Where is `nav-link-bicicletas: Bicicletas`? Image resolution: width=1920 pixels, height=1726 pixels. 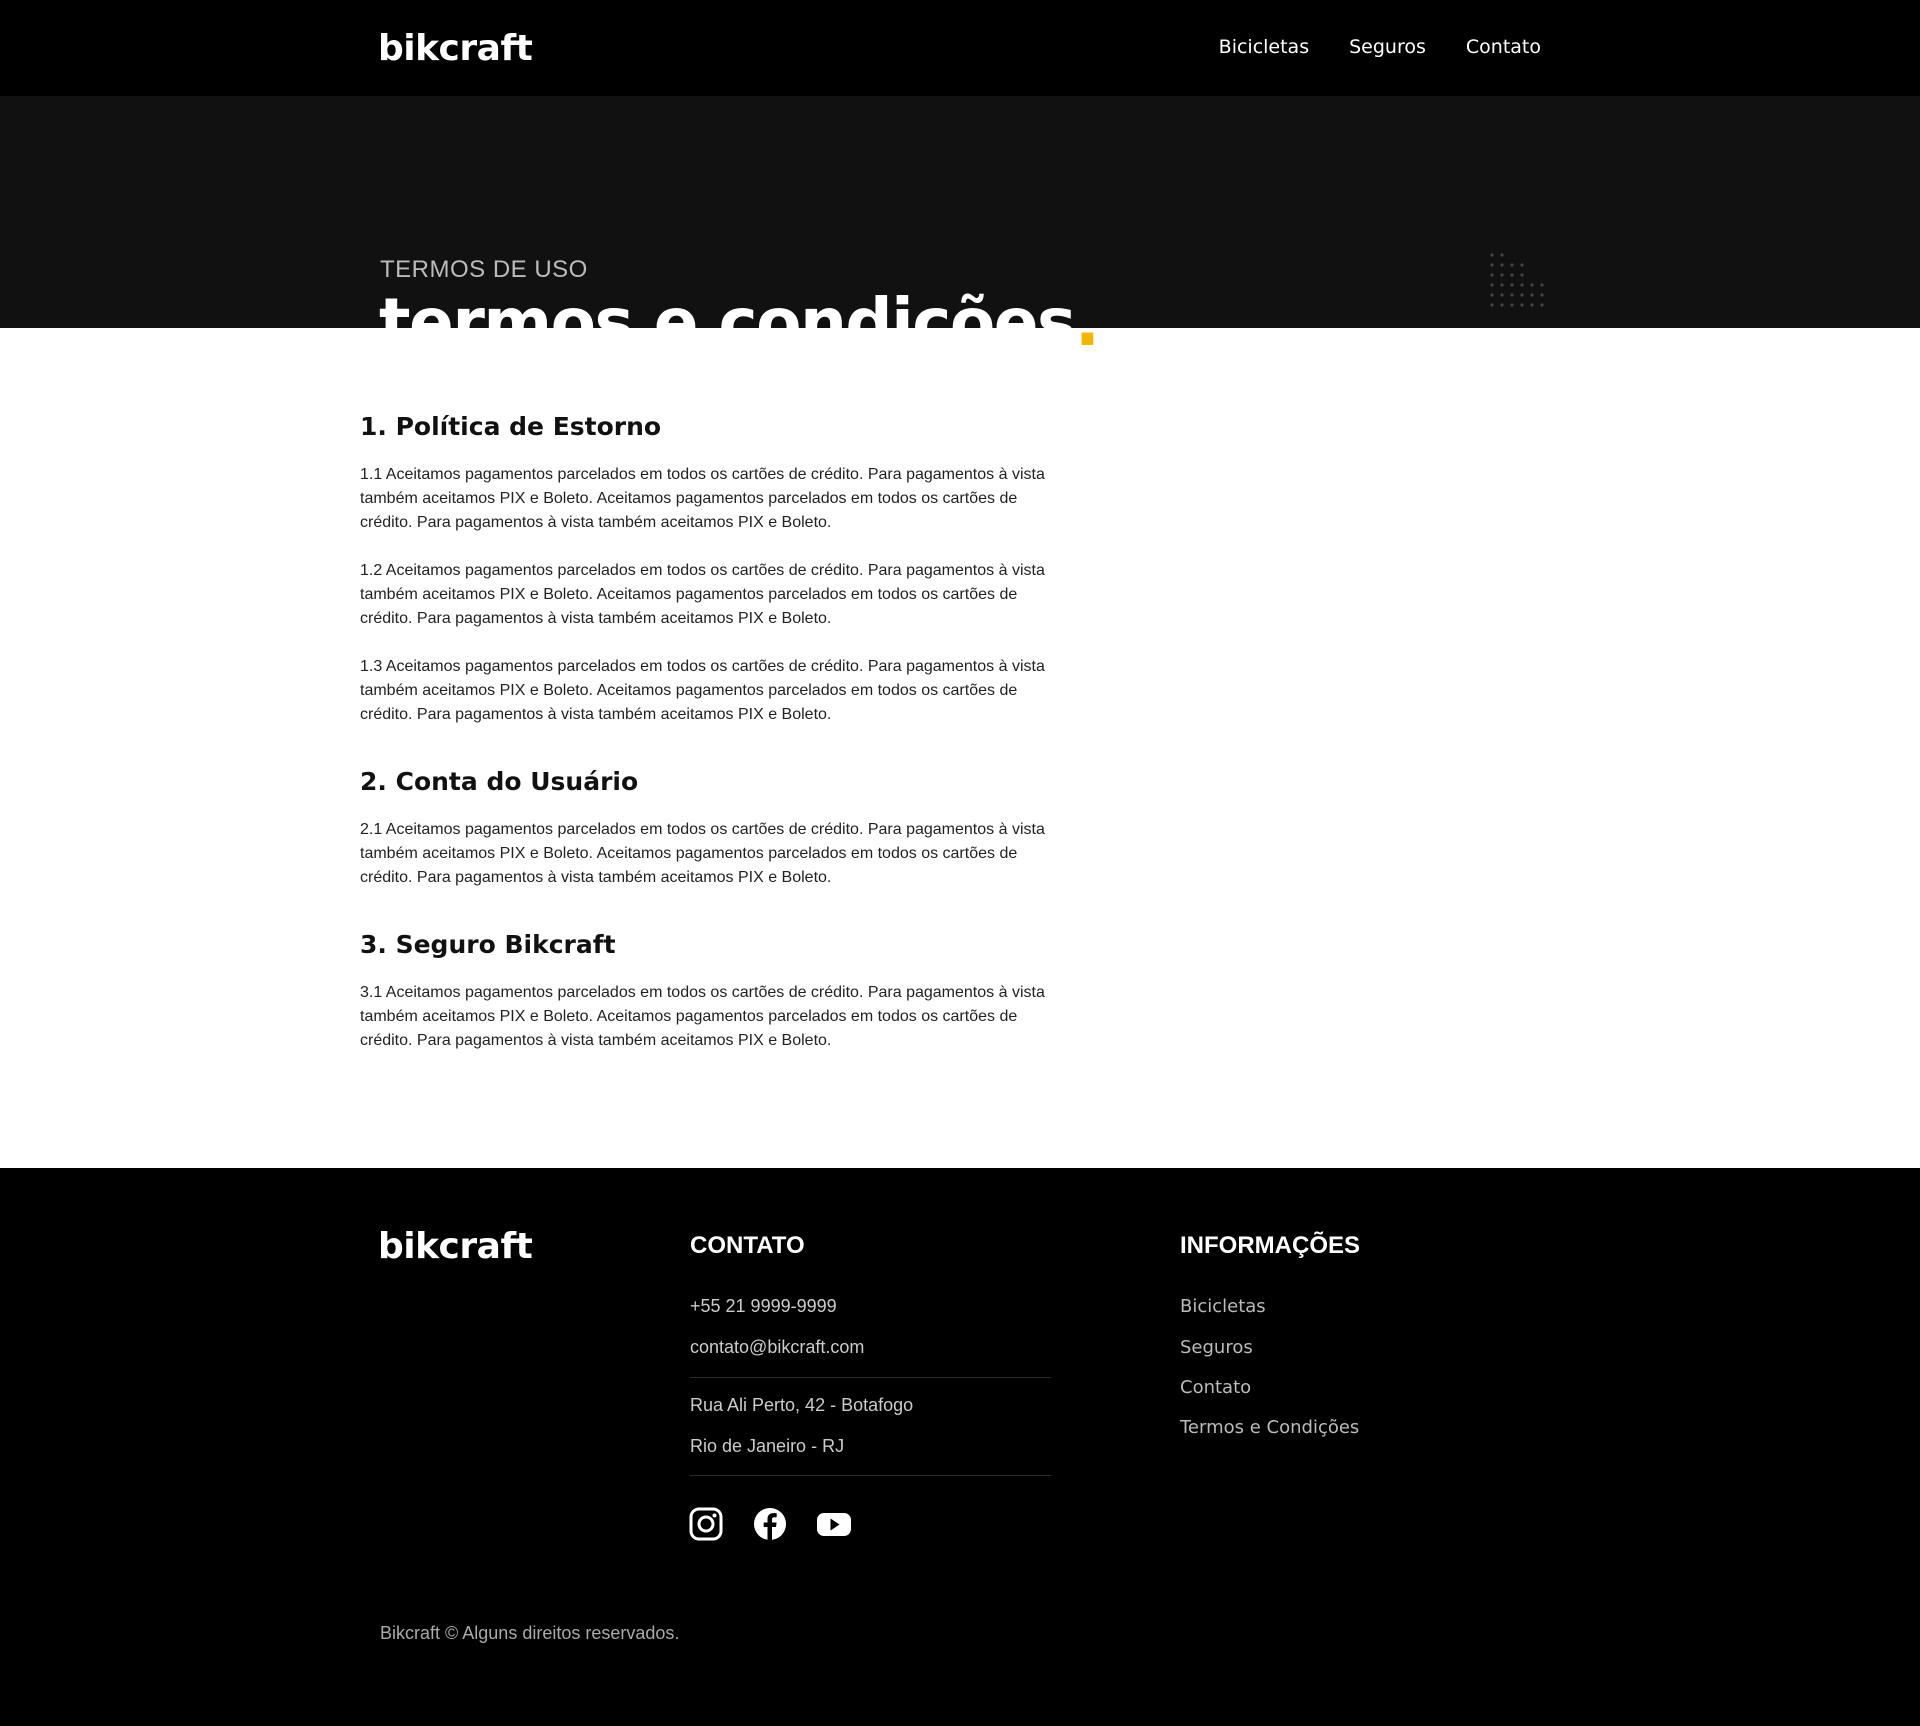 nav-link-bicicletas: Bicicletas is located at coordinates (1264, 47).